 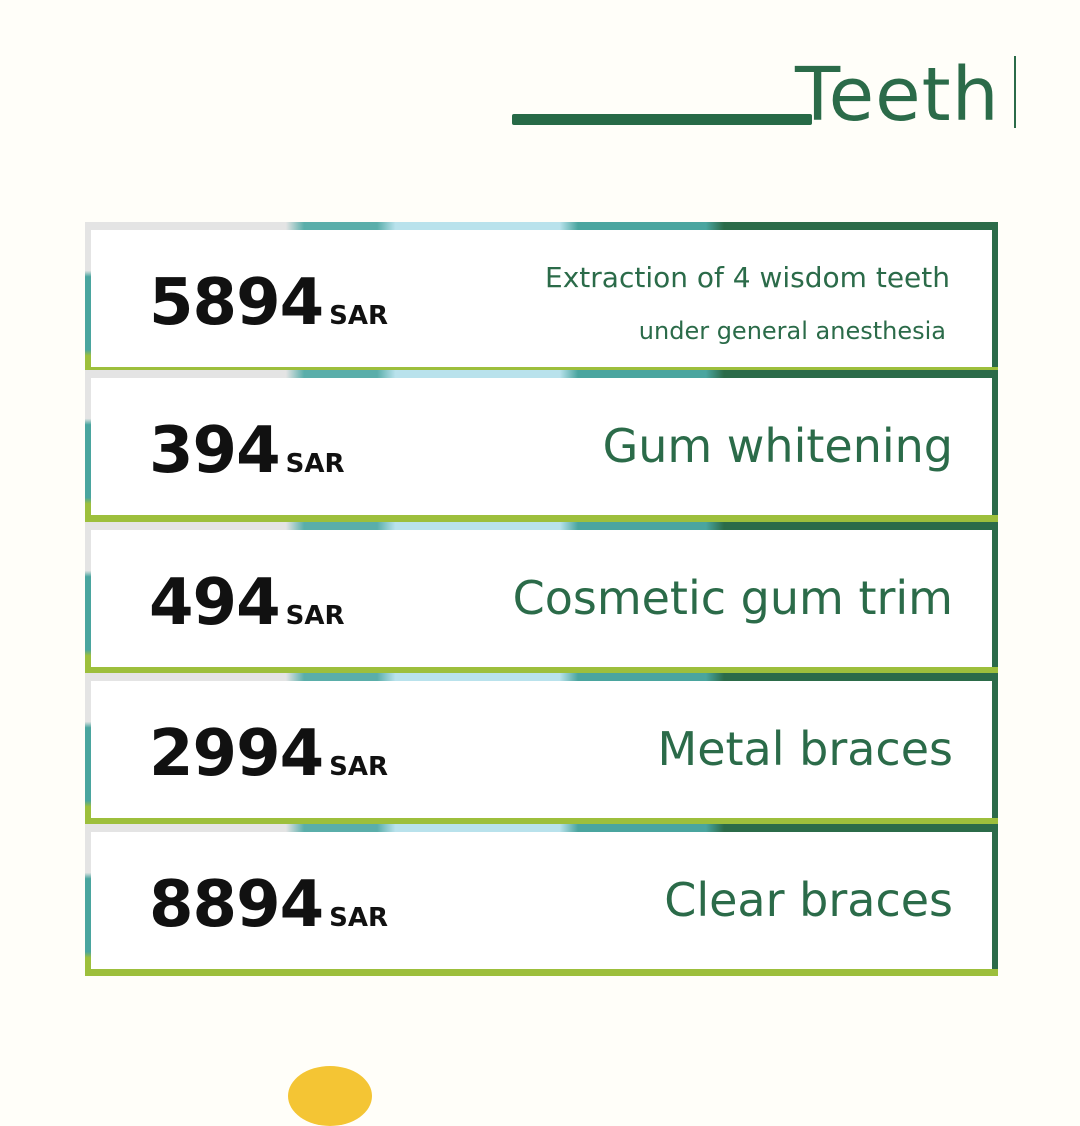 What do you see at coordinates (732, 598) in the screenshot?
I see `service-name: Cosmetic gum trim` at bounding box center [732, 598].